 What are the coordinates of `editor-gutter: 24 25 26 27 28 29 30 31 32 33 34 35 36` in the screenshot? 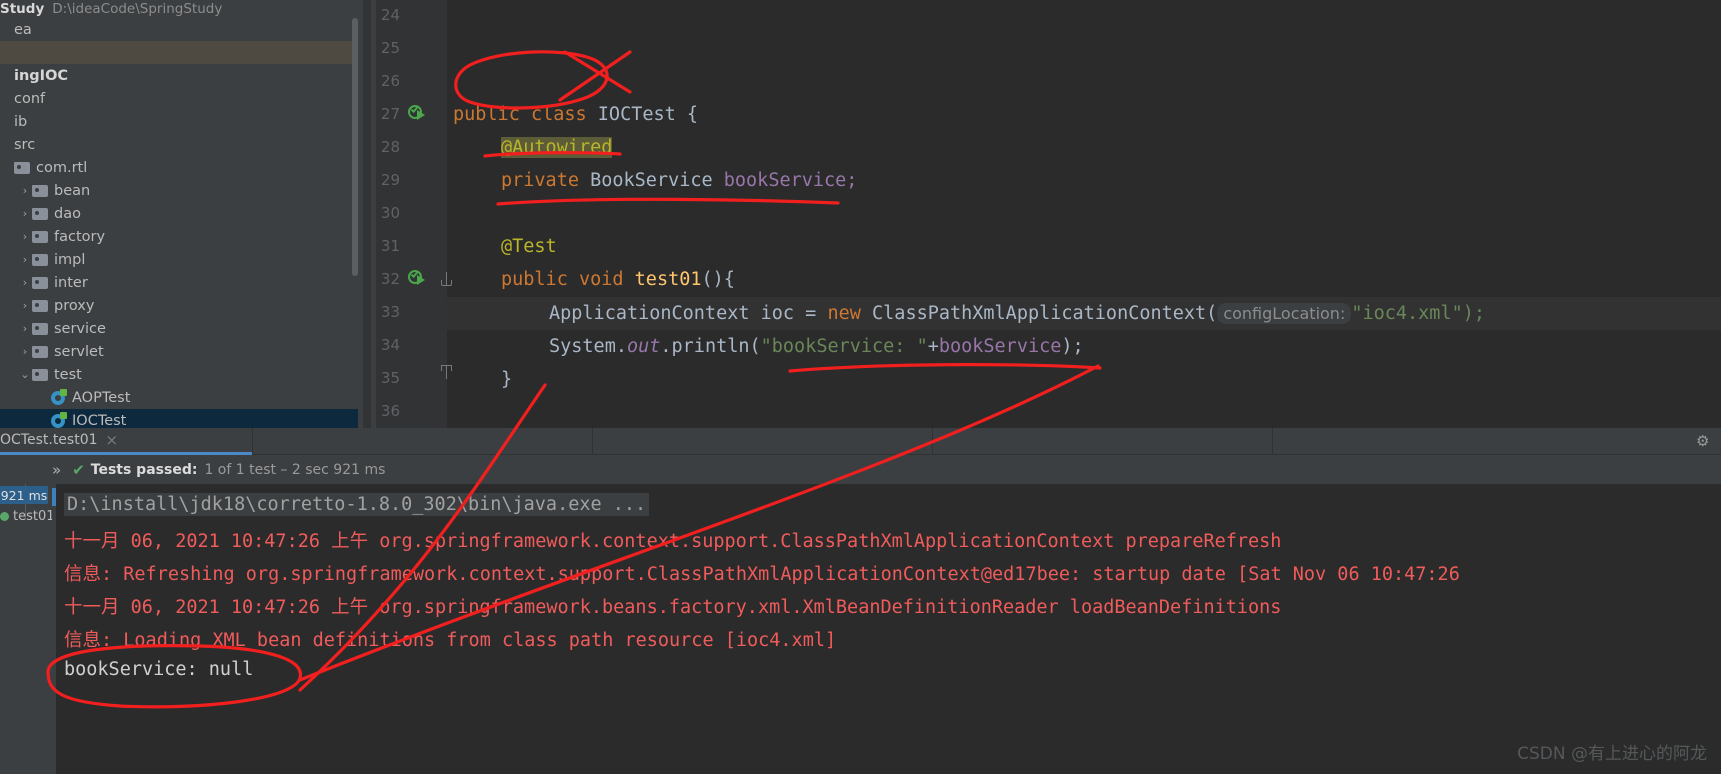 It's located at (407, 214).